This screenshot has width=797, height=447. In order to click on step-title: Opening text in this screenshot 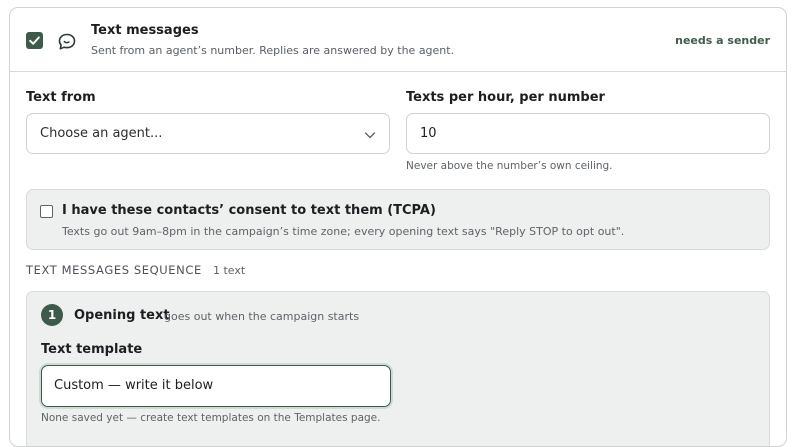, I will do `click(122, 315)`.